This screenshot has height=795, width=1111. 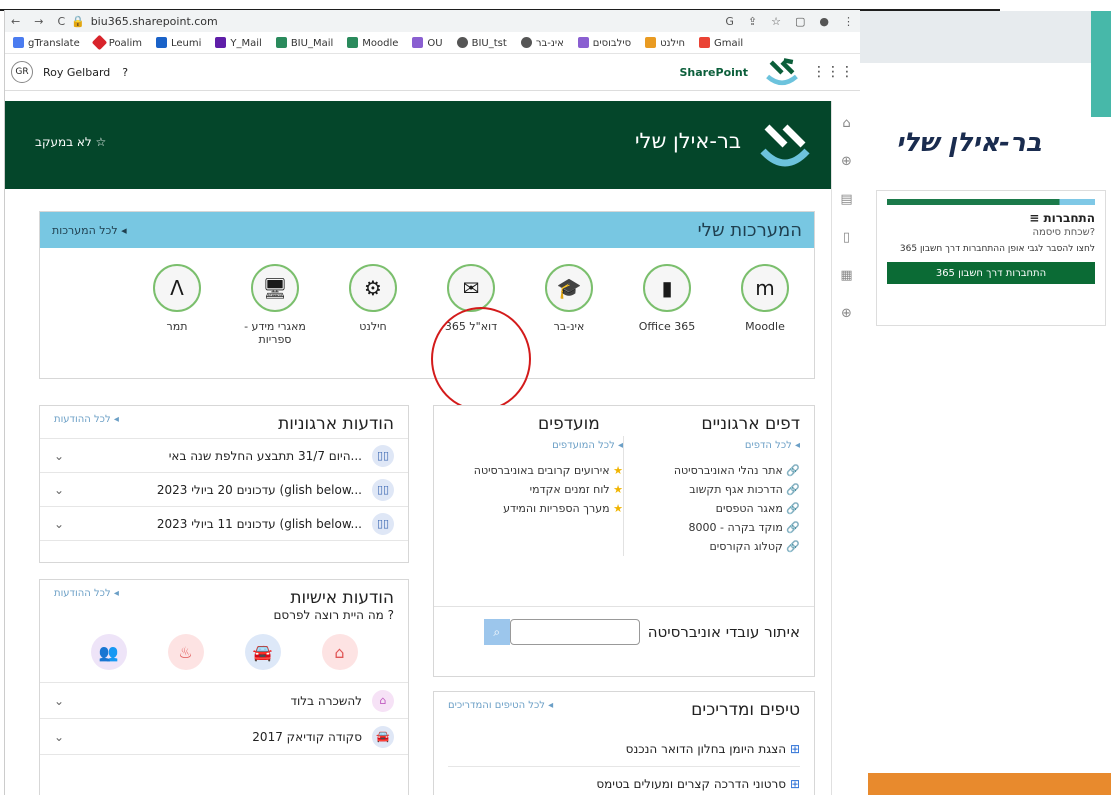 What do you see at coordinates (432, 72) in the screenshot?
I see `sharepoint-bar: GR Roy Gelbard ? SharePoint ⋮⋮⋮` at bounding box center [432, 72].